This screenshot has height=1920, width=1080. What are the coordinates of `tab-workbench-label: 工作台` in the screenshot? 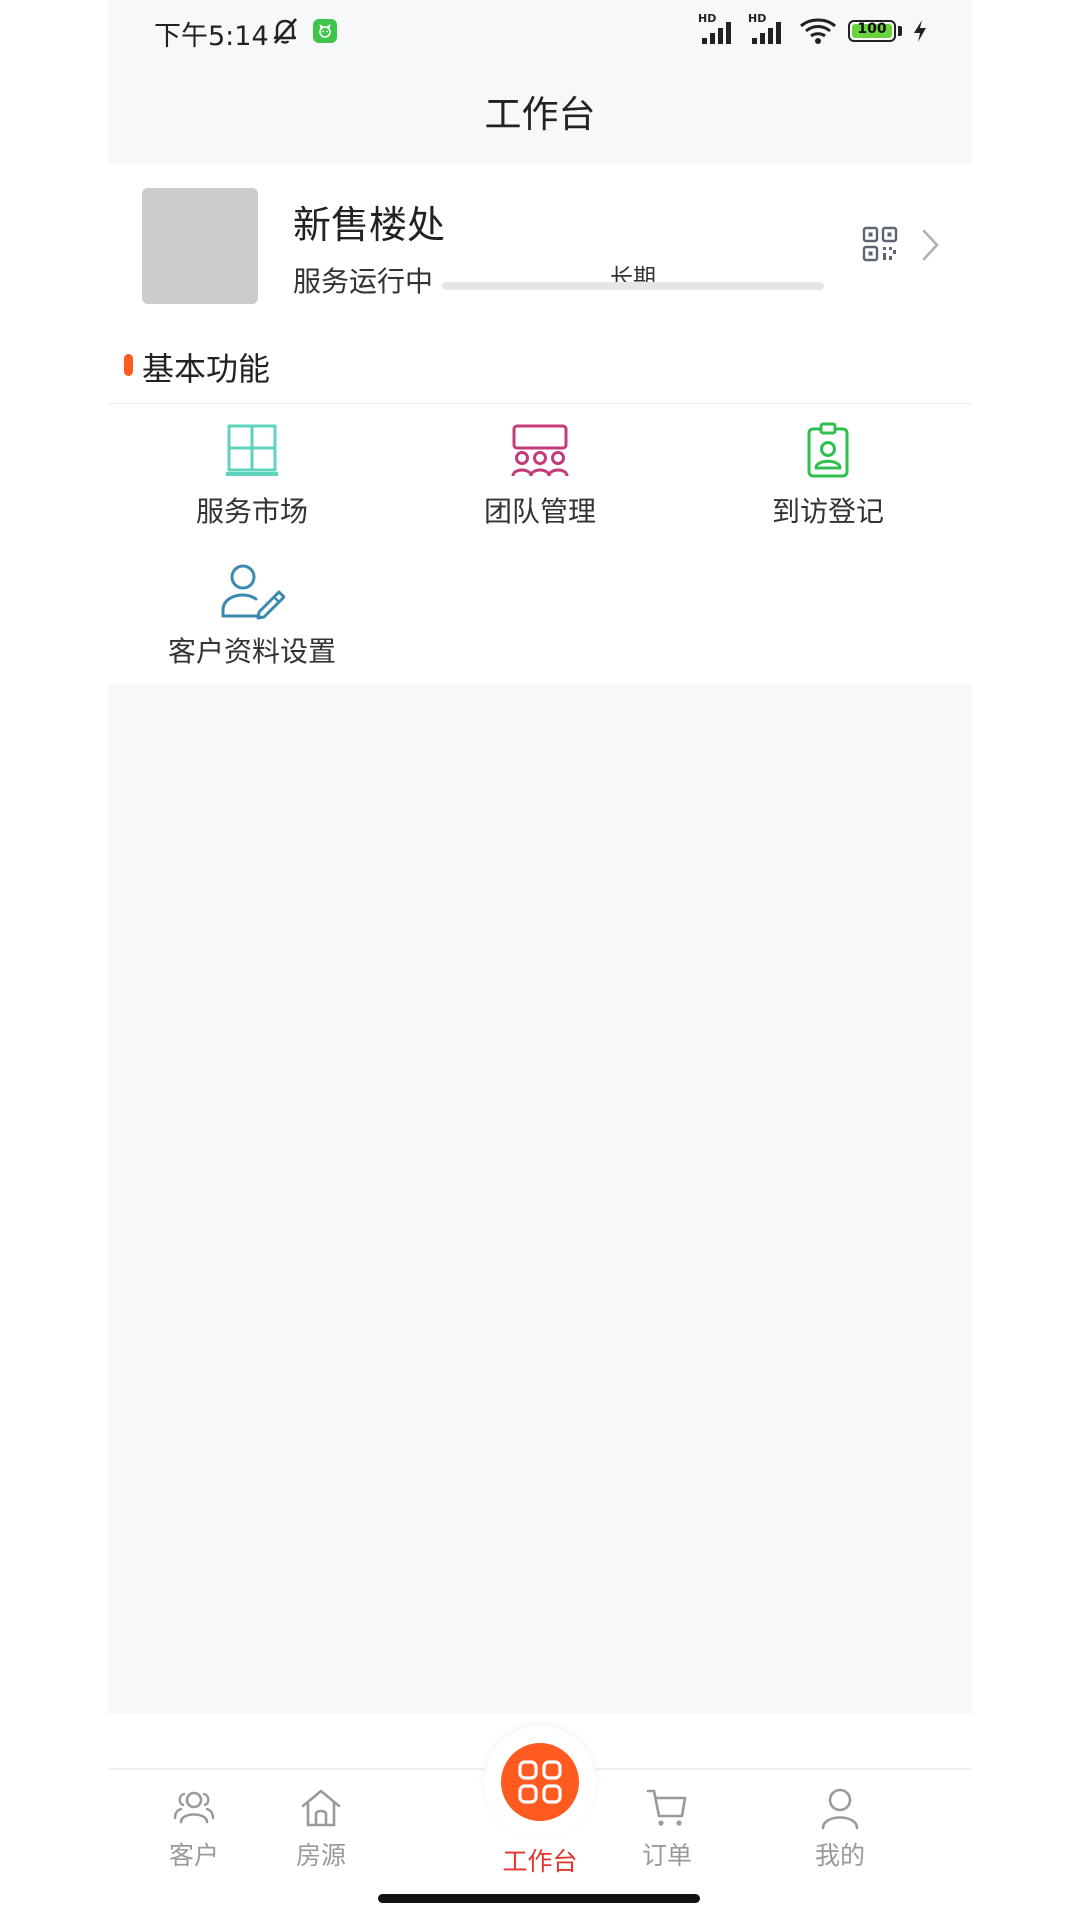 It's located at (540, 1860).